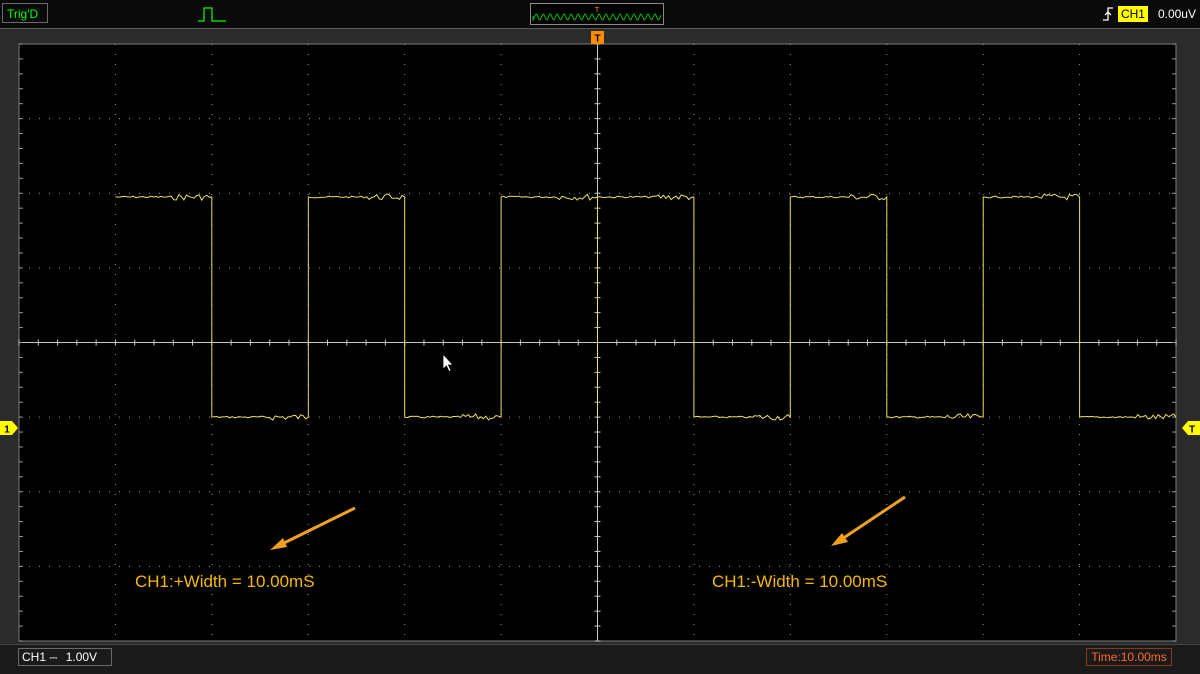  Describe the element at coordinates (1149, 14) in the screenshot. I see `trigger-info: CH1 0.00uV` at that location.